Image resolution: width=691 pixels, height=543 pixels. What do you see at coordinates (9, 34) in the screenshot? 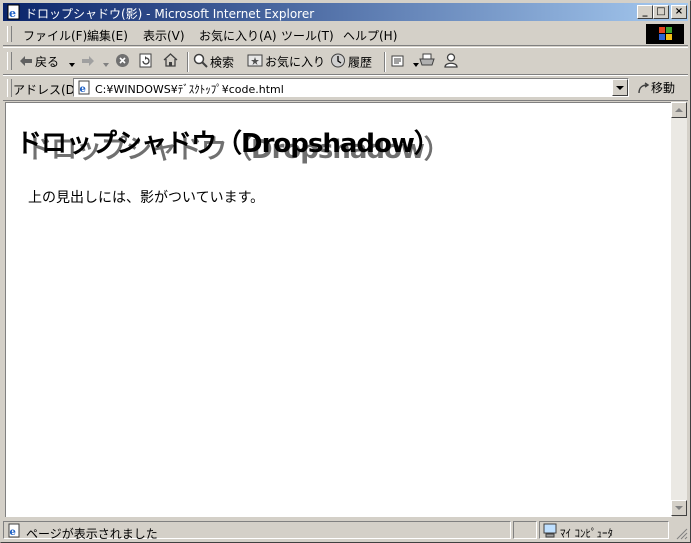
I see `menubar-grip` at bounding box center [9, 34].